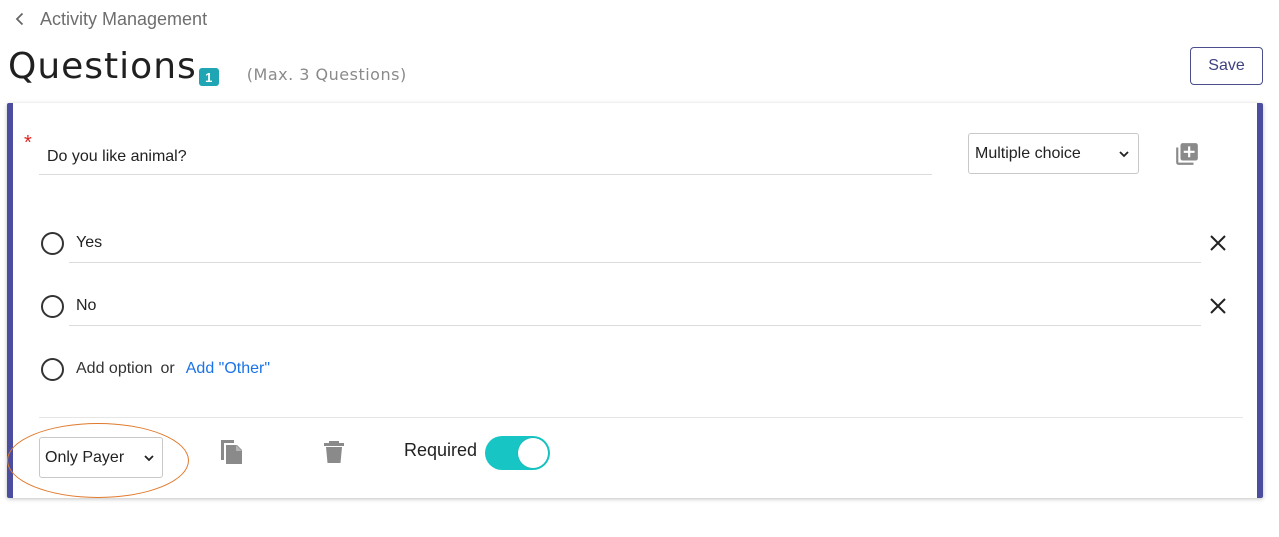 Image resolution: width=1279 pixels, height=537 pixels. I want to click on option-input: Yes, so click(635, 243).